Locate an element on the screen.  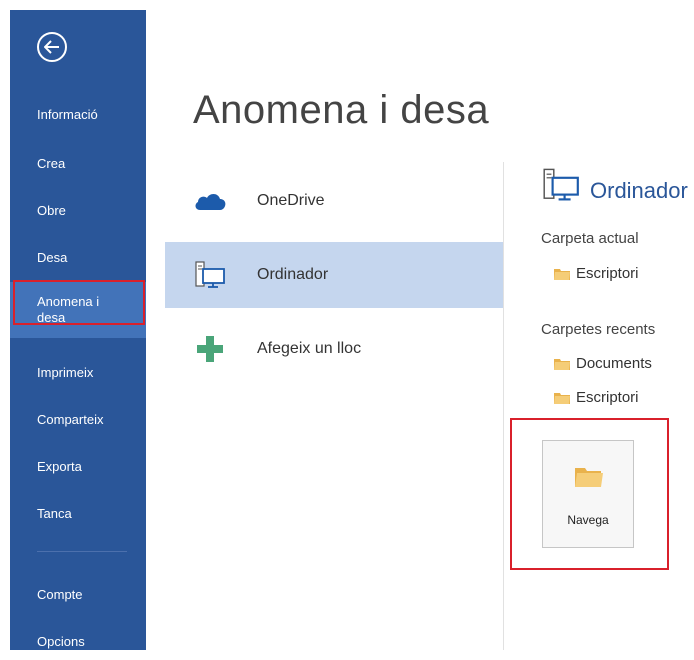
panel-heading: Ordinador is located at coordinates (639, 190).